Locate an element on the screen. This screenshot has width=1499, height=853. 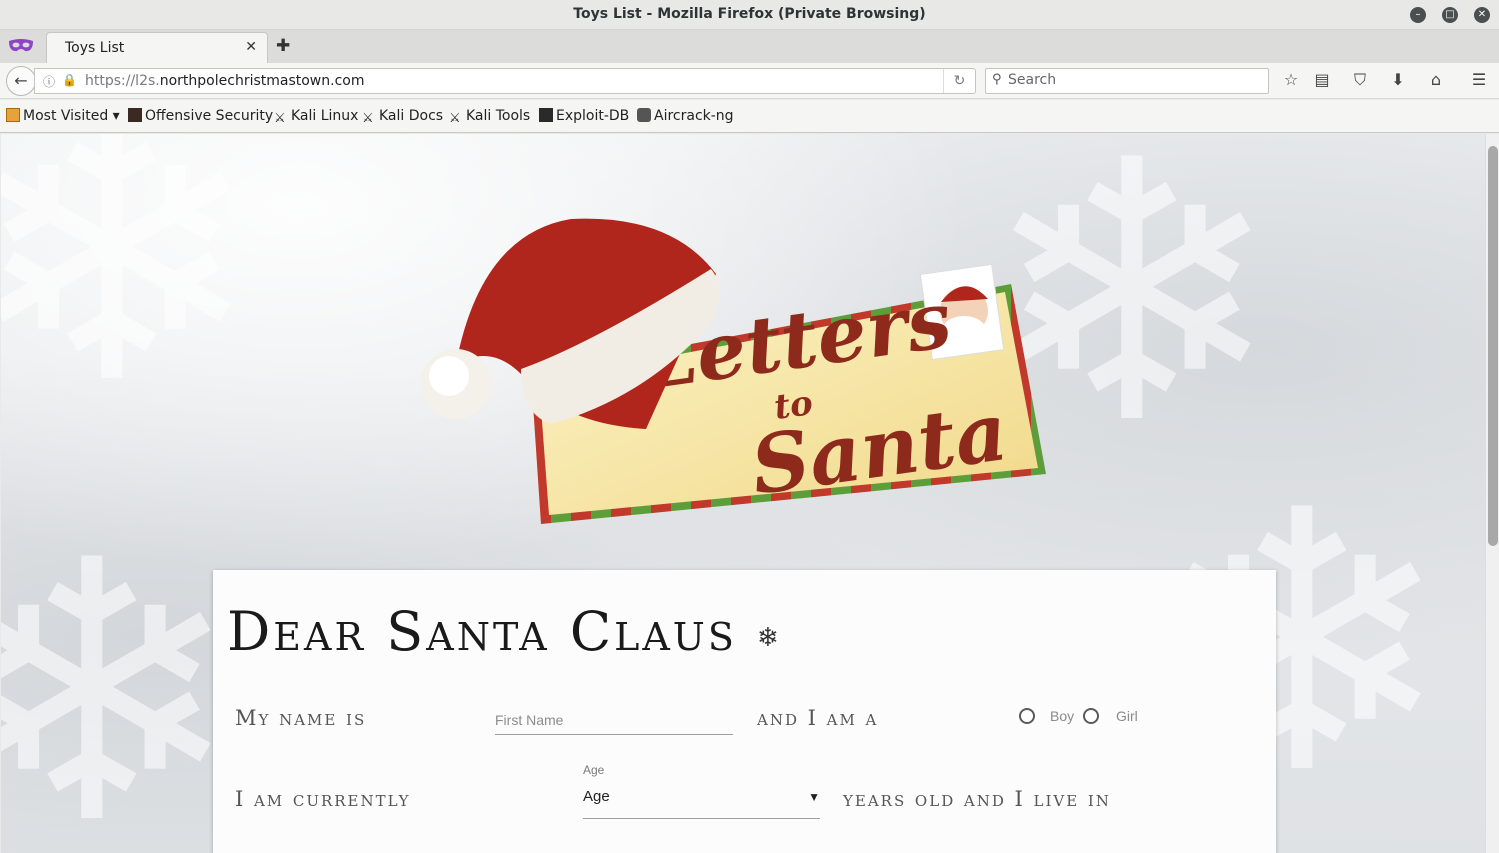
exploit-db-icon is located at coordinates (546, 115).